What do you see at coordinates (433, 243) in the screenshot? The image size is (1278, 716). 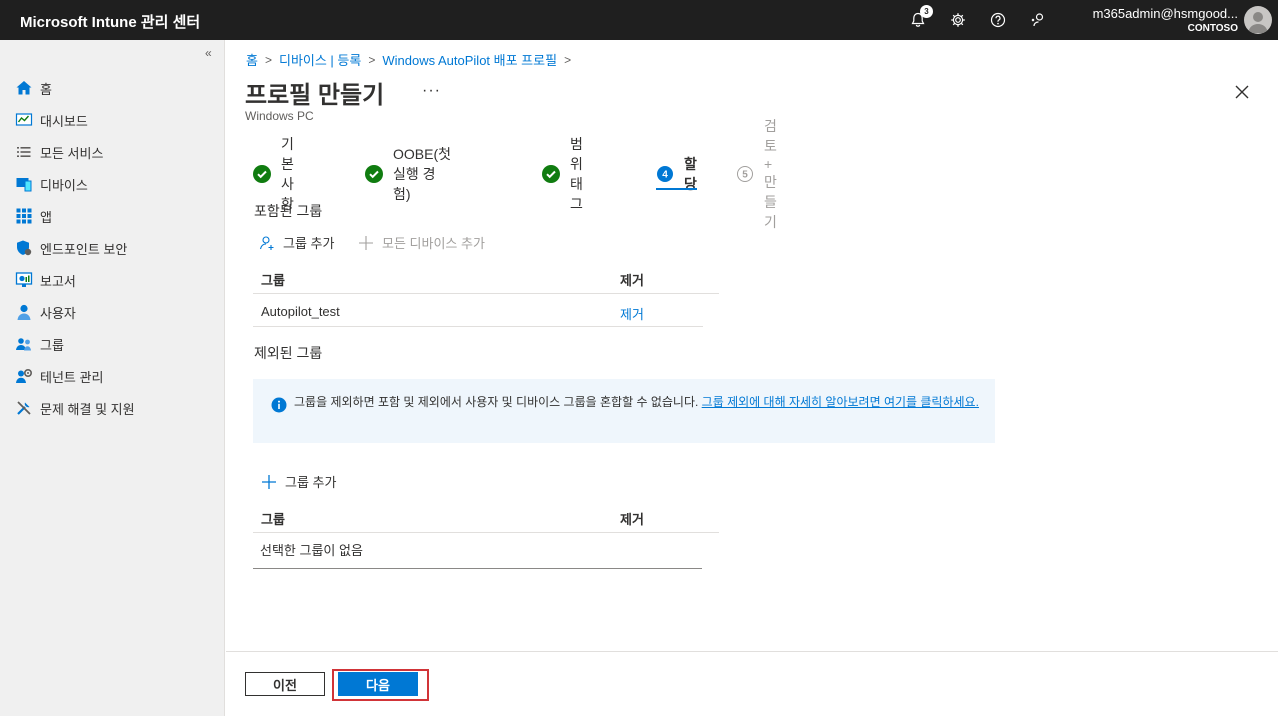 I see `add-all-devices-label: 모든 디바이스 추가` at bounding box center [433, 243].